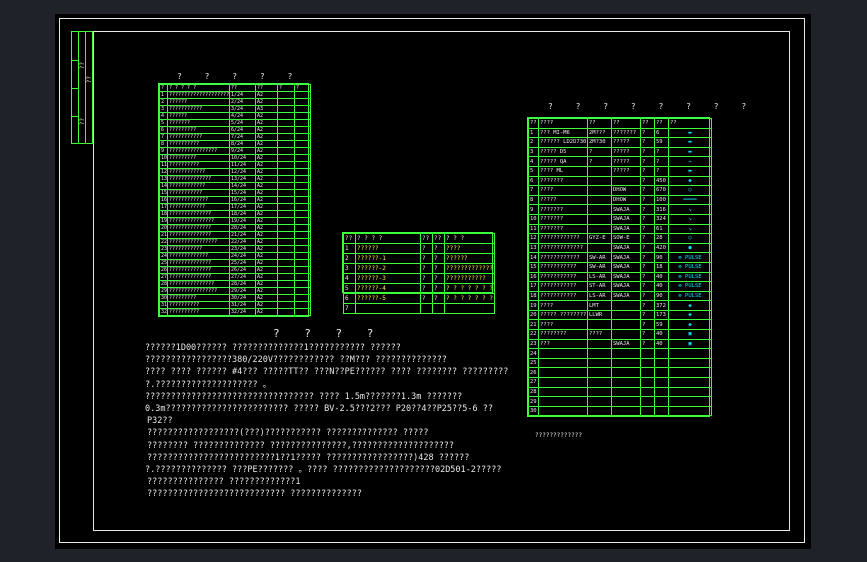 This screenshot has height=562, width=867. I want to click on table-cell: 22/24, so click(242, 242).